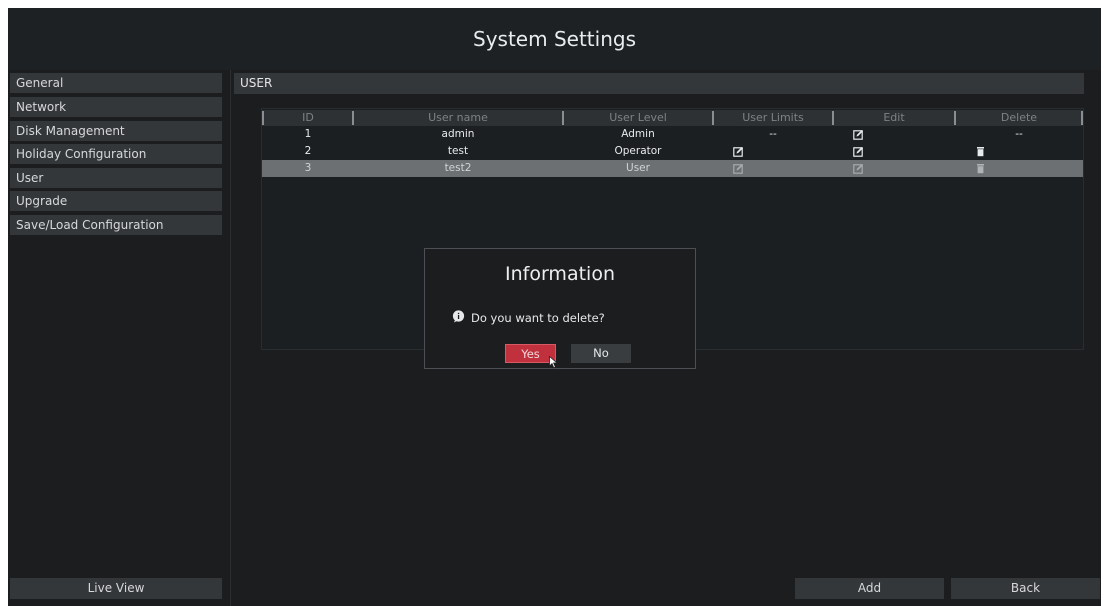  What do you see at coordinates (560, 274) in the screenshot?
I see `dialog-title: Information` at bounding box center [560, 274].